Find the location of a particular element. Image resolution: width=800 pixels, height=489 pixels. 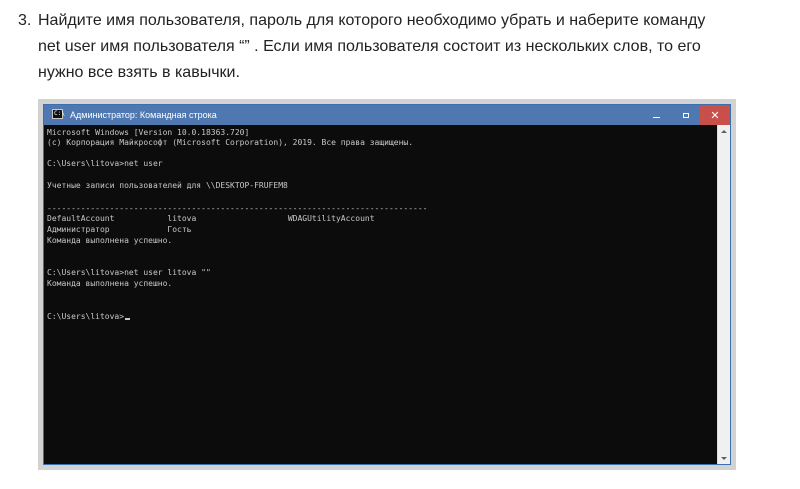

text-cursor is located at coordinates (128, 319).